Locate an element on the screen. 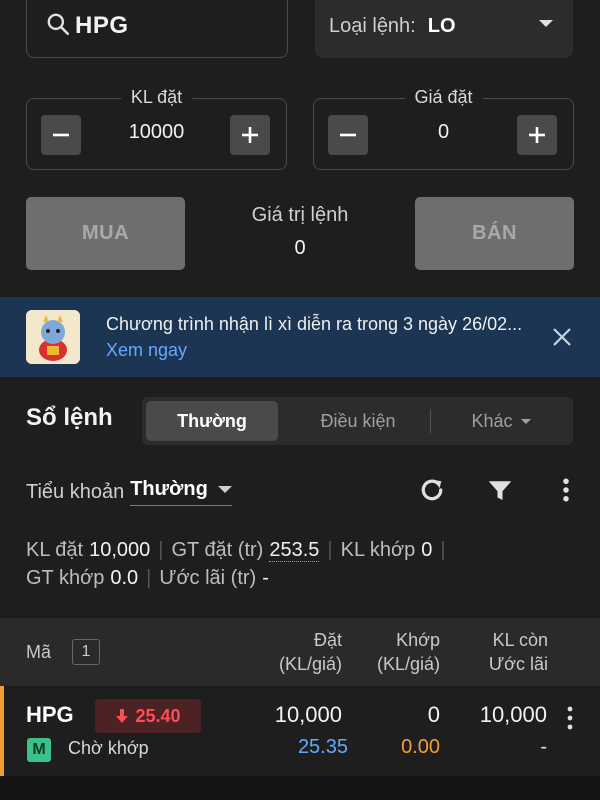 The image size is (600, 800). quantity-stepper: KL đặt 10000 is located at coordinates (156, 128).